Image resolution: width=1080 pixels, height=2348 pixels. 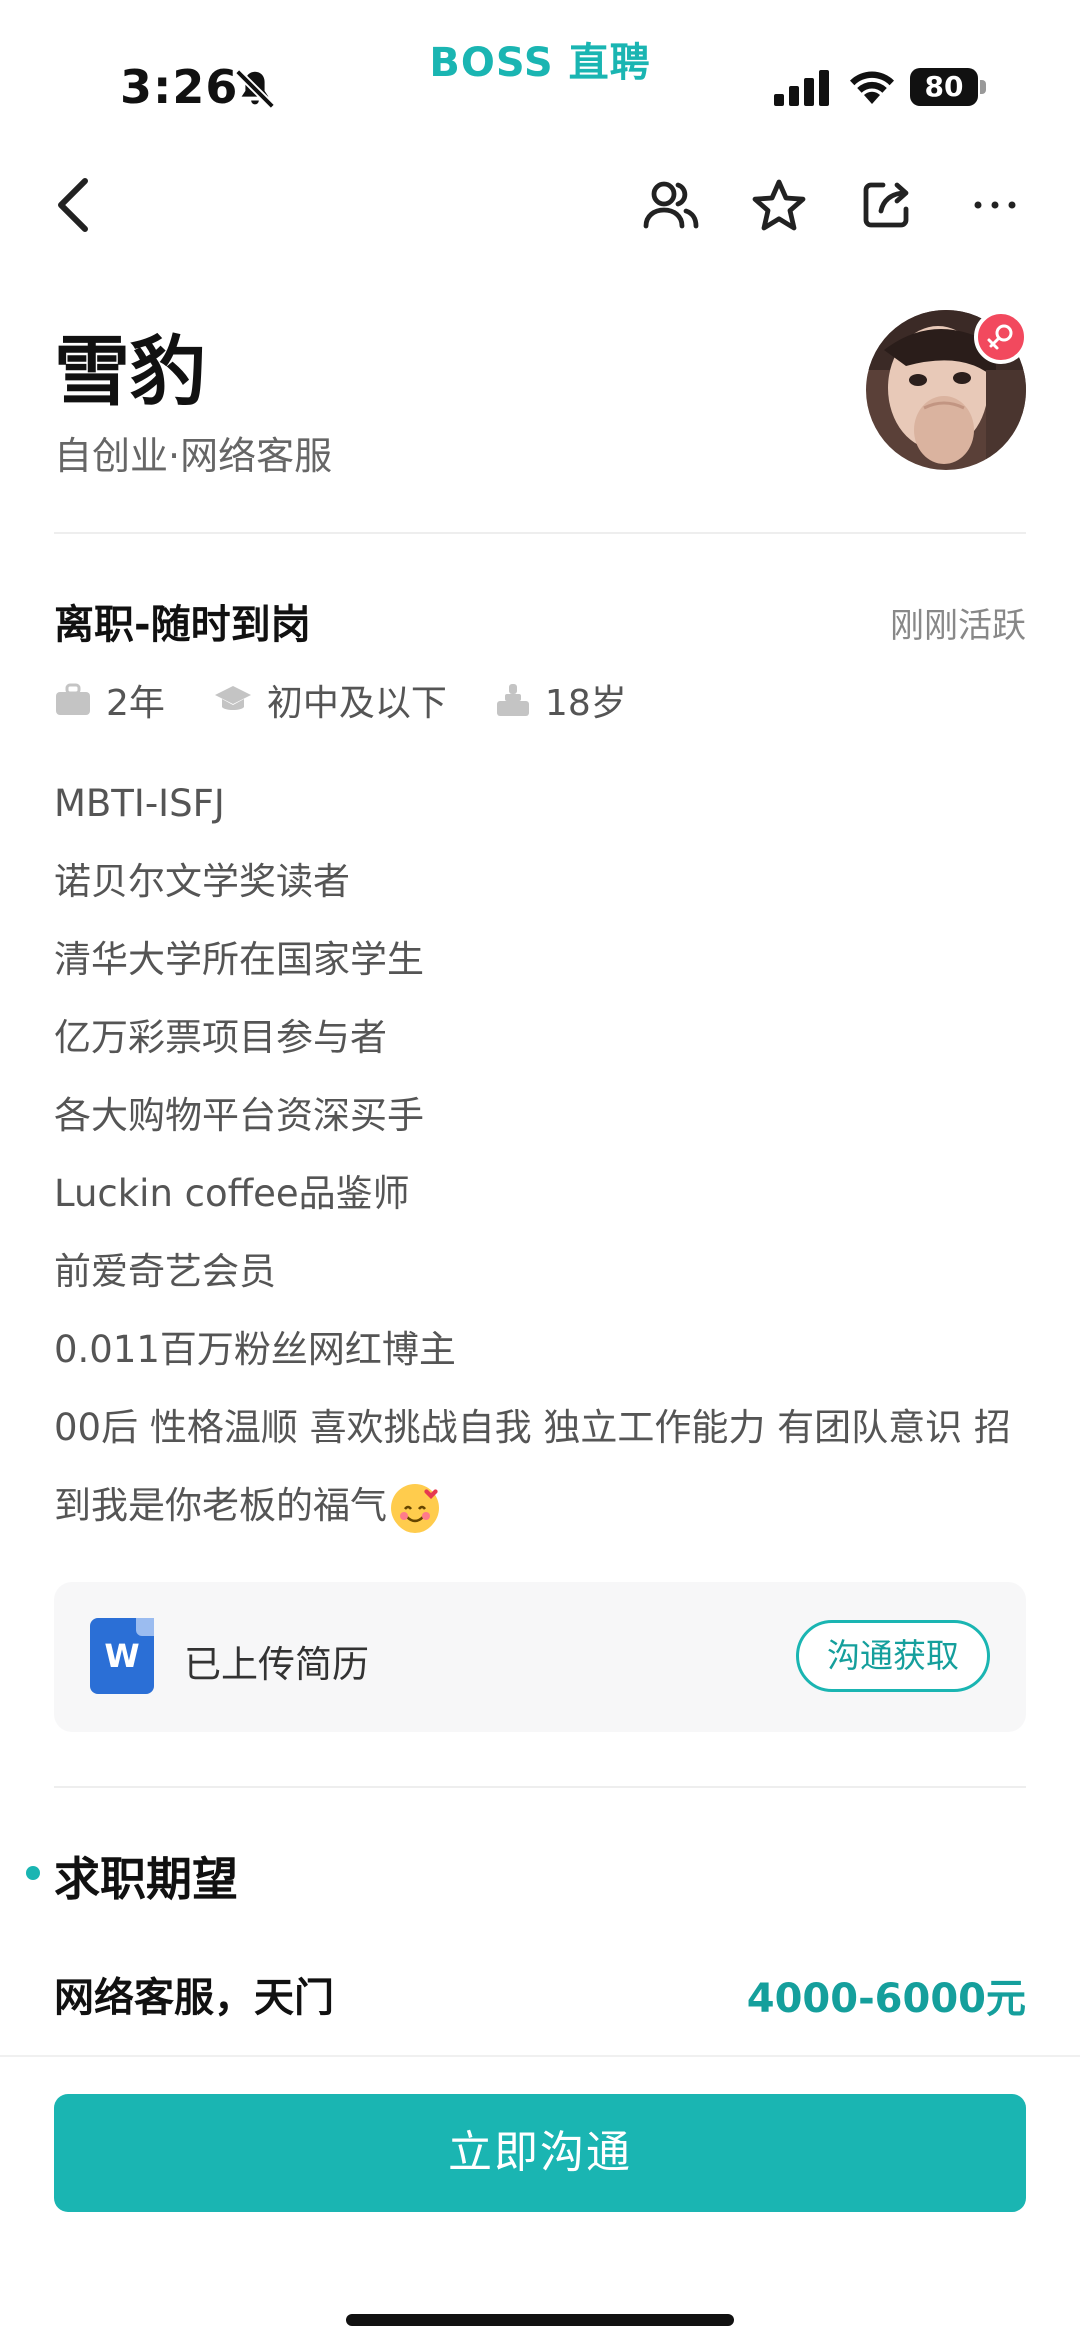 What do you see at coordinates (415, 1508) in the screenshot?
I see `smiling-hearts-emoji-icon` at bounding box center [415, 1508].